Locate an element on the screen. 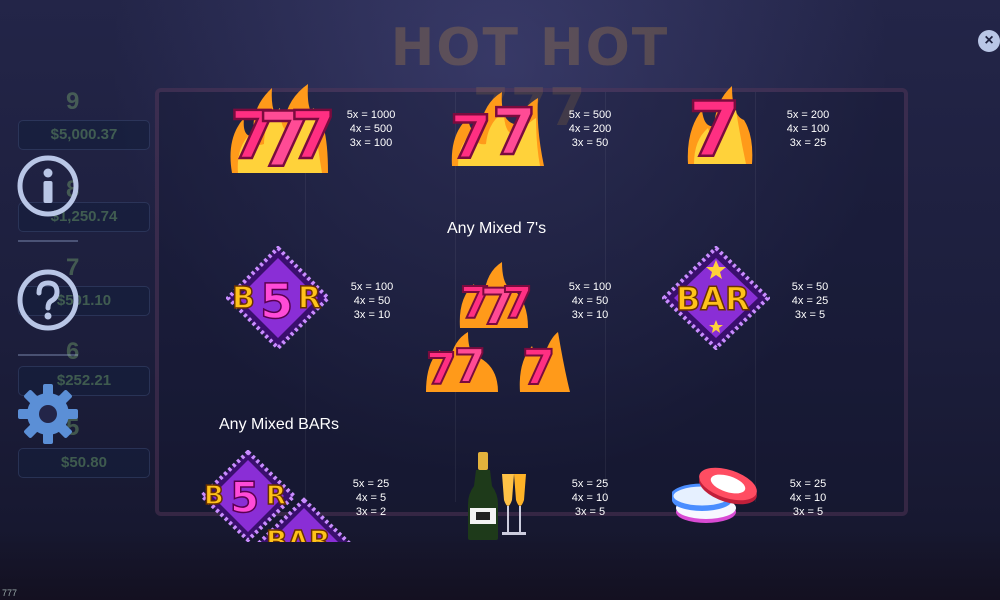 This screenshot has height=600, width=1000. double-seven-icon: 7 7 is located at coordinates (496, 133).